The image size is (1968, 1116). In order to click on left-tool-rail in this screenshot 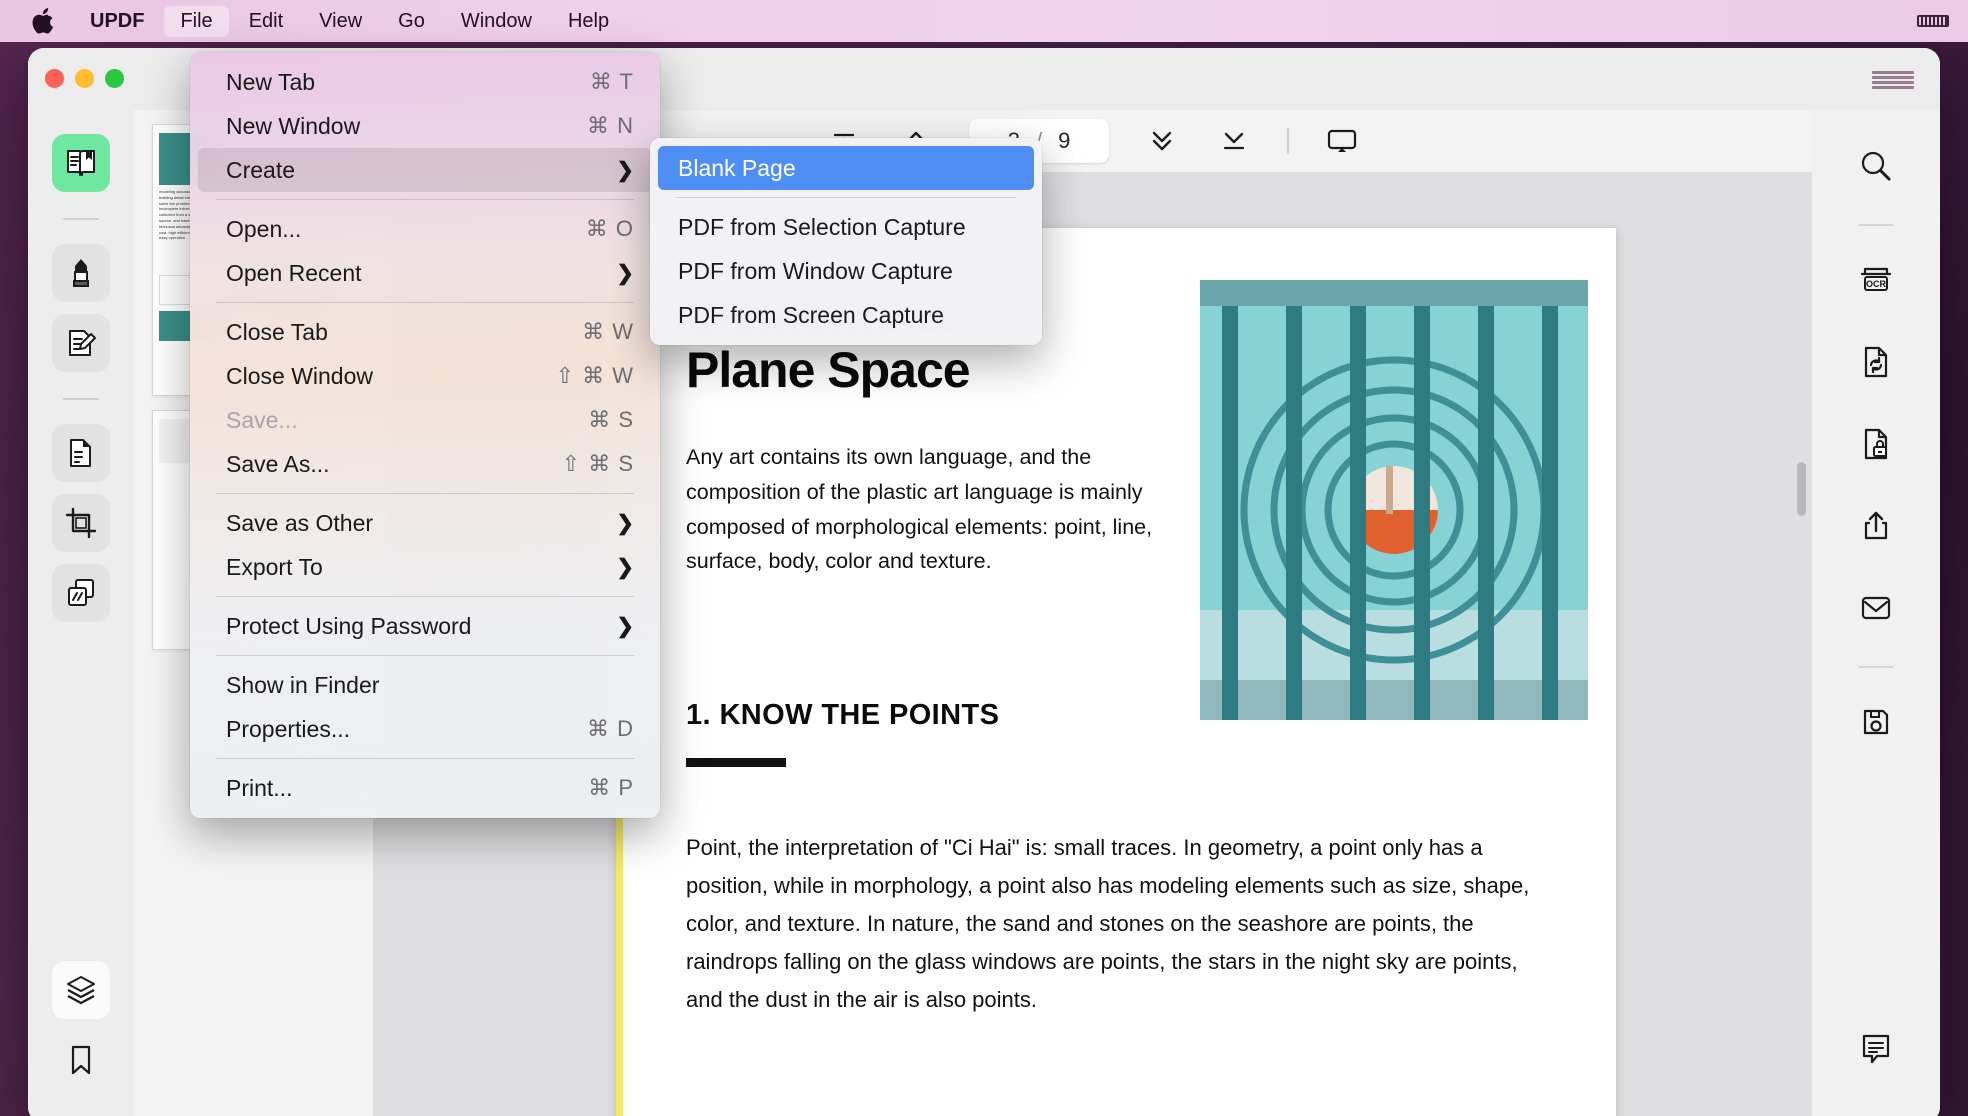, I will do `click(81, 613)`.